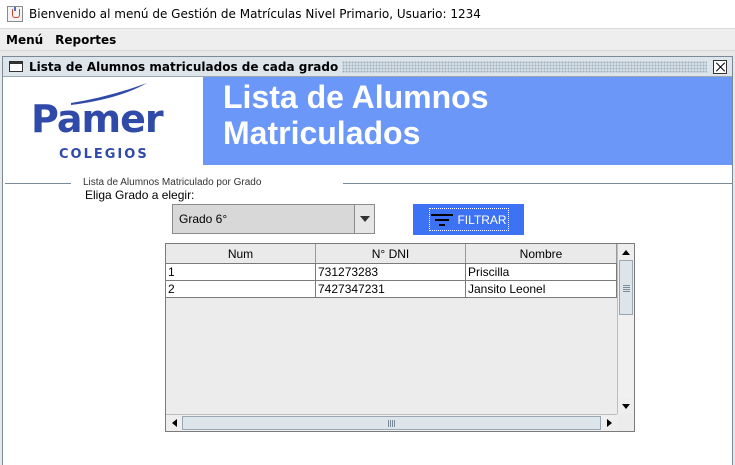 The width and height of the screenshot is (735, 465). I want to click on filter-button: FILTRAR, so click(468, 219).